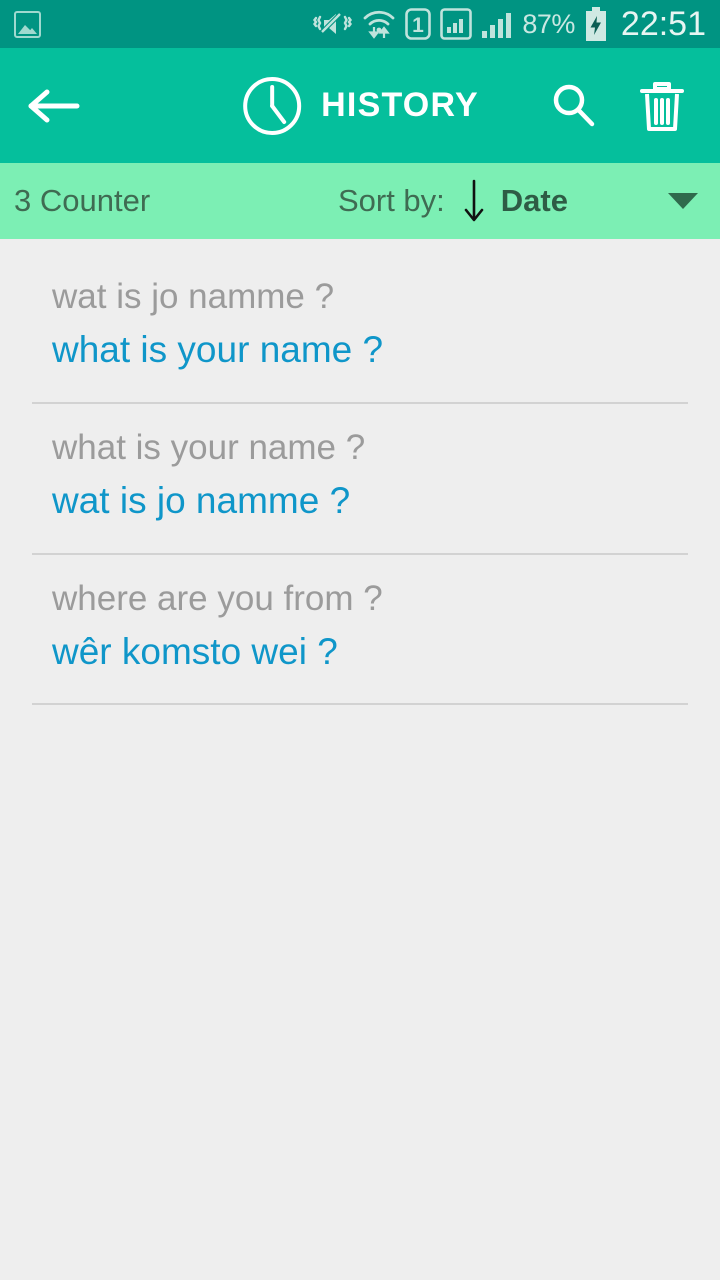 This screenshot has width=720, height=1280. I want to click on status-bar-system-icons: 1 87% 22:51, so click(509, 24).